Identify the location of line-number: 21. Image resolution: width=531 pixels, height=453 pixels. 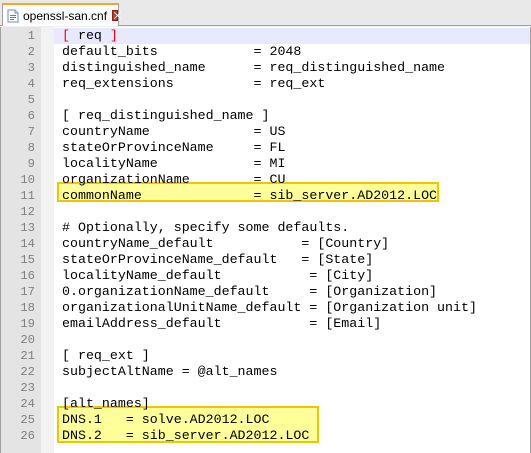
(27, 356).